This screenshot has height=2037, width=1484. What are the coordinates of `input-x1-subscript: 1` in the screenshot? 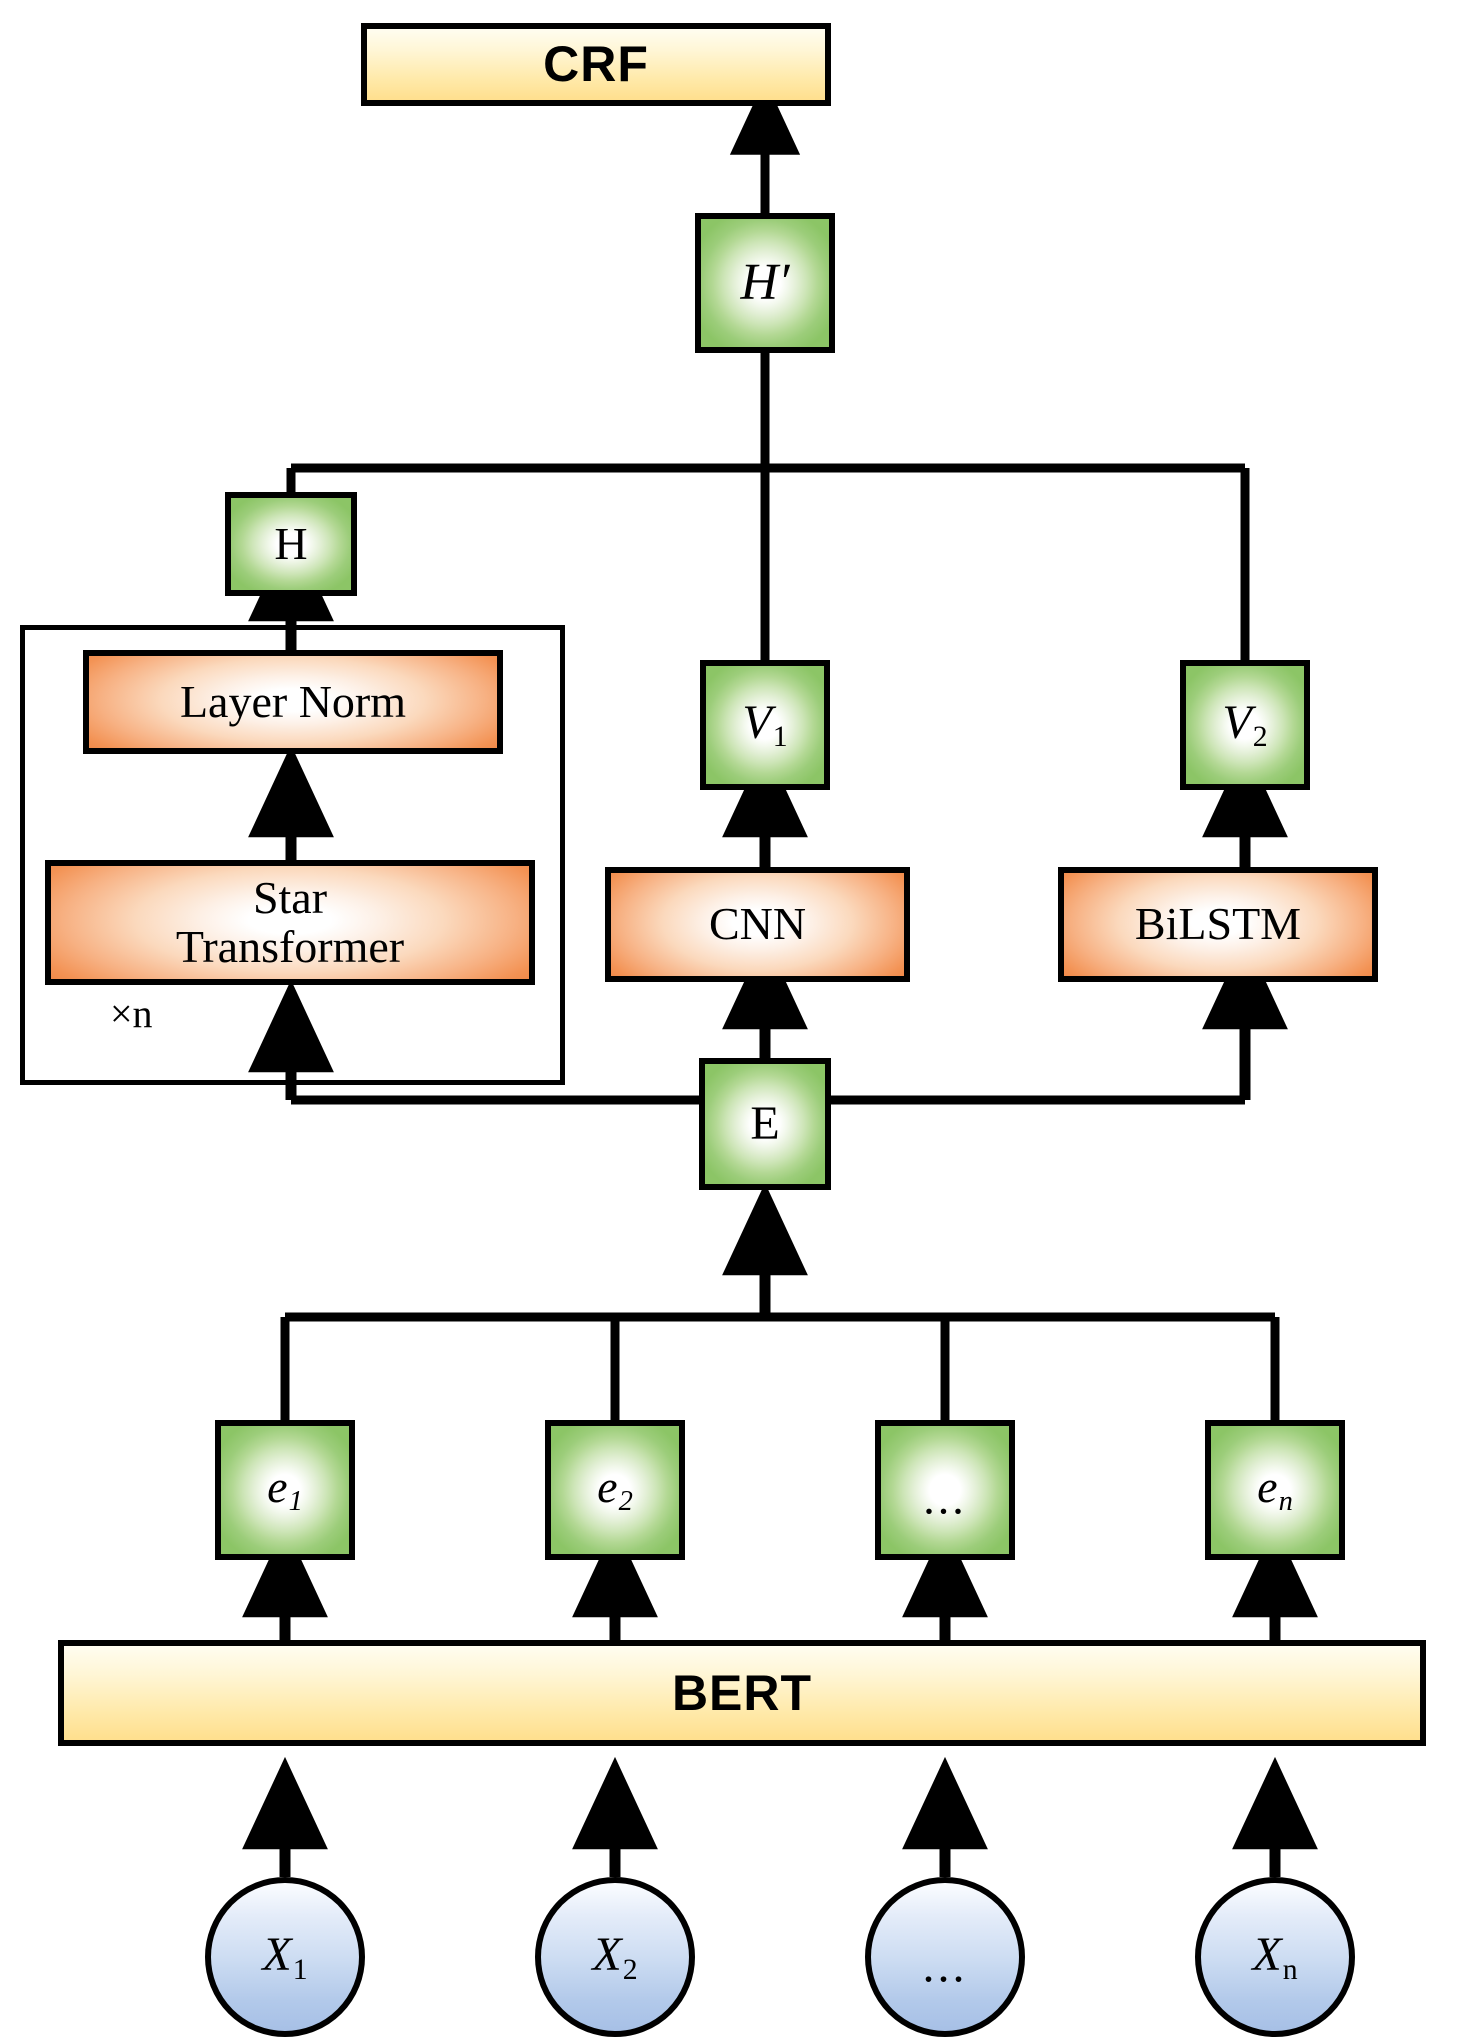 It's located at (300, 1969).